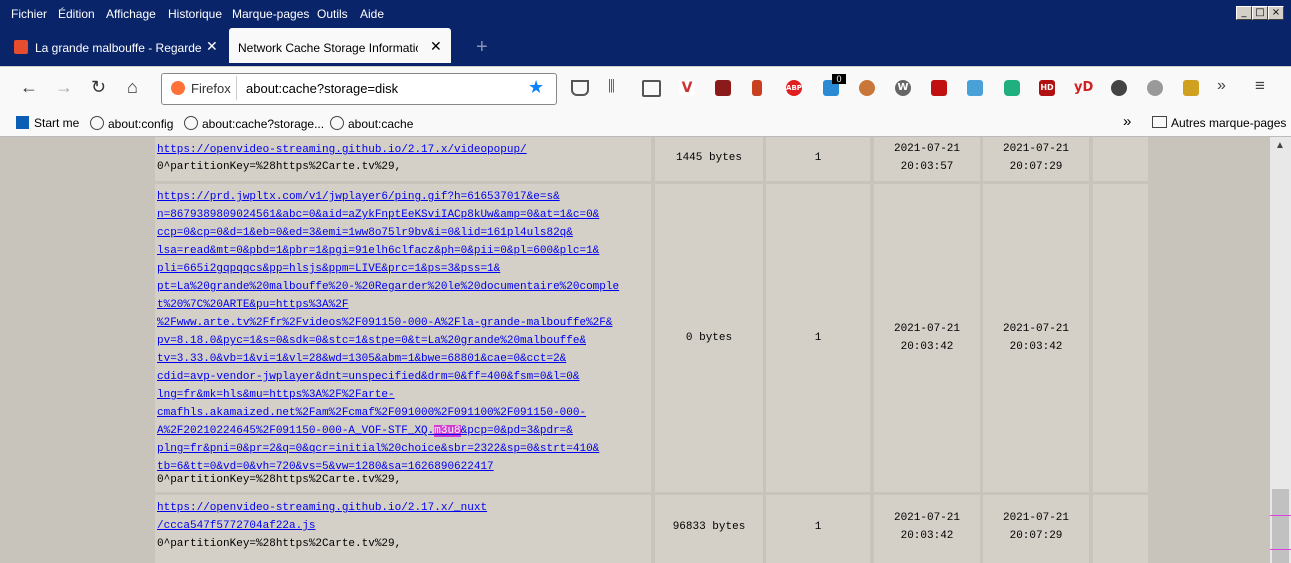 This screenshot has width=1291, height=563. Describe the element at coordinates (29, 87) in the screenshot. I see `back-arrow-icon: ←` at that location.